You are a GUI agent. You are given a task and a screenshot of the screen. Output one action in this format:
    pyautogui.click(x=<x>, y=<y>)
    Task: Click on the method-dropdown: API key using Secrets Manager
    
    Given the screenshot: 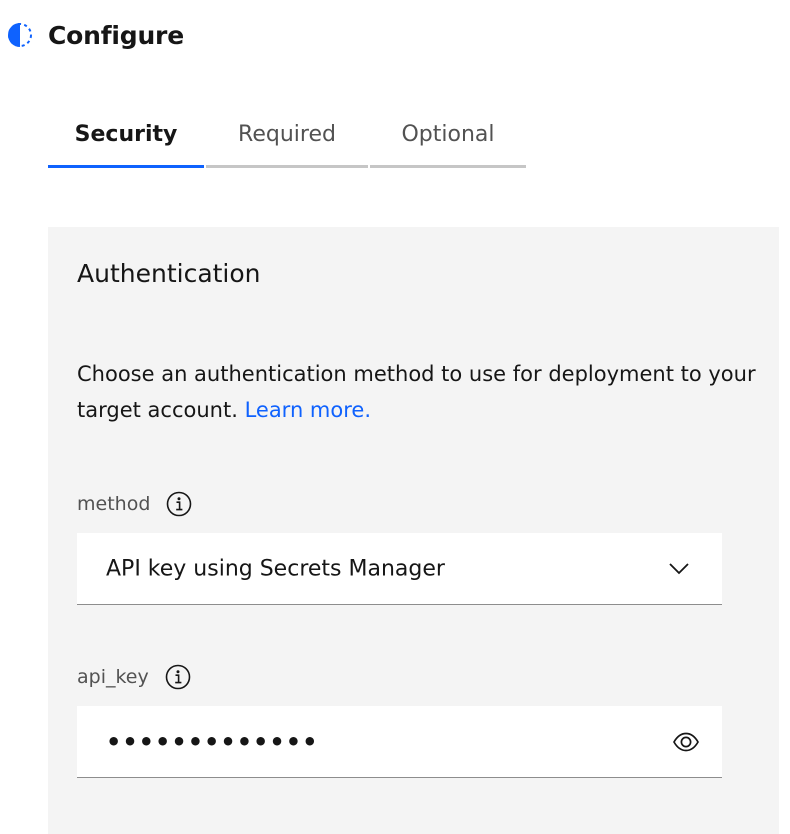 What is the action you would take?
    pyautogui.click(x=399, y=569)
    